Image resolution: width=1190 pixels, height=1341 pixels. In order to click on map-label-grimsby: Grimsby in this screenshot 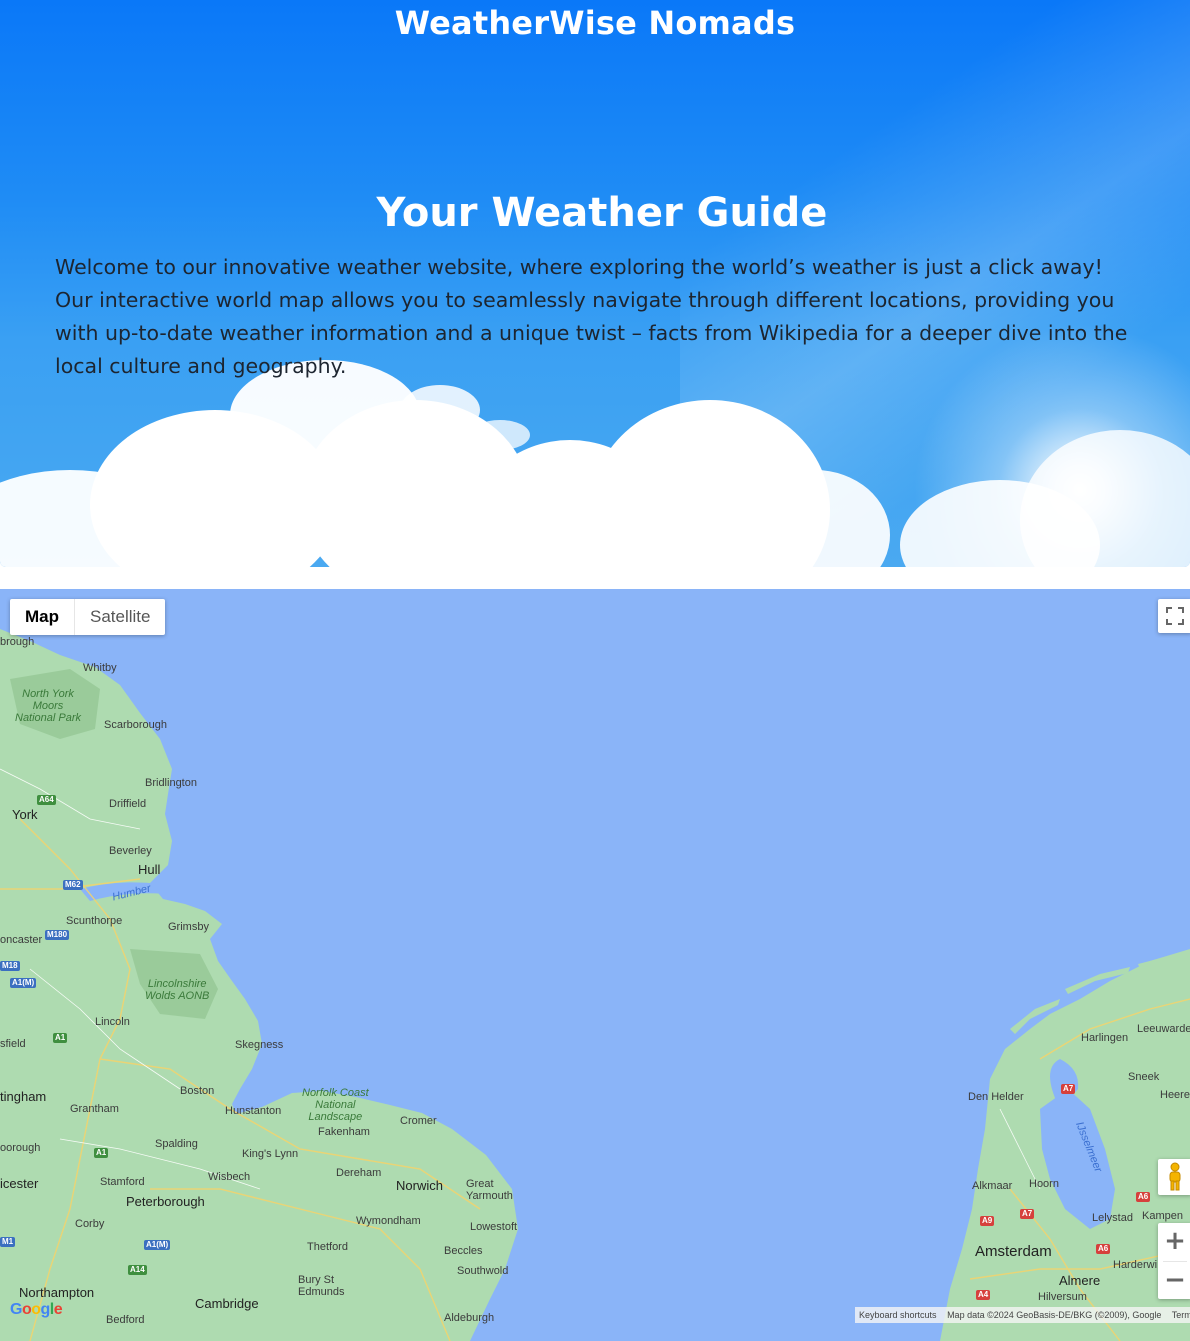, I will do `click(188, 927)`.